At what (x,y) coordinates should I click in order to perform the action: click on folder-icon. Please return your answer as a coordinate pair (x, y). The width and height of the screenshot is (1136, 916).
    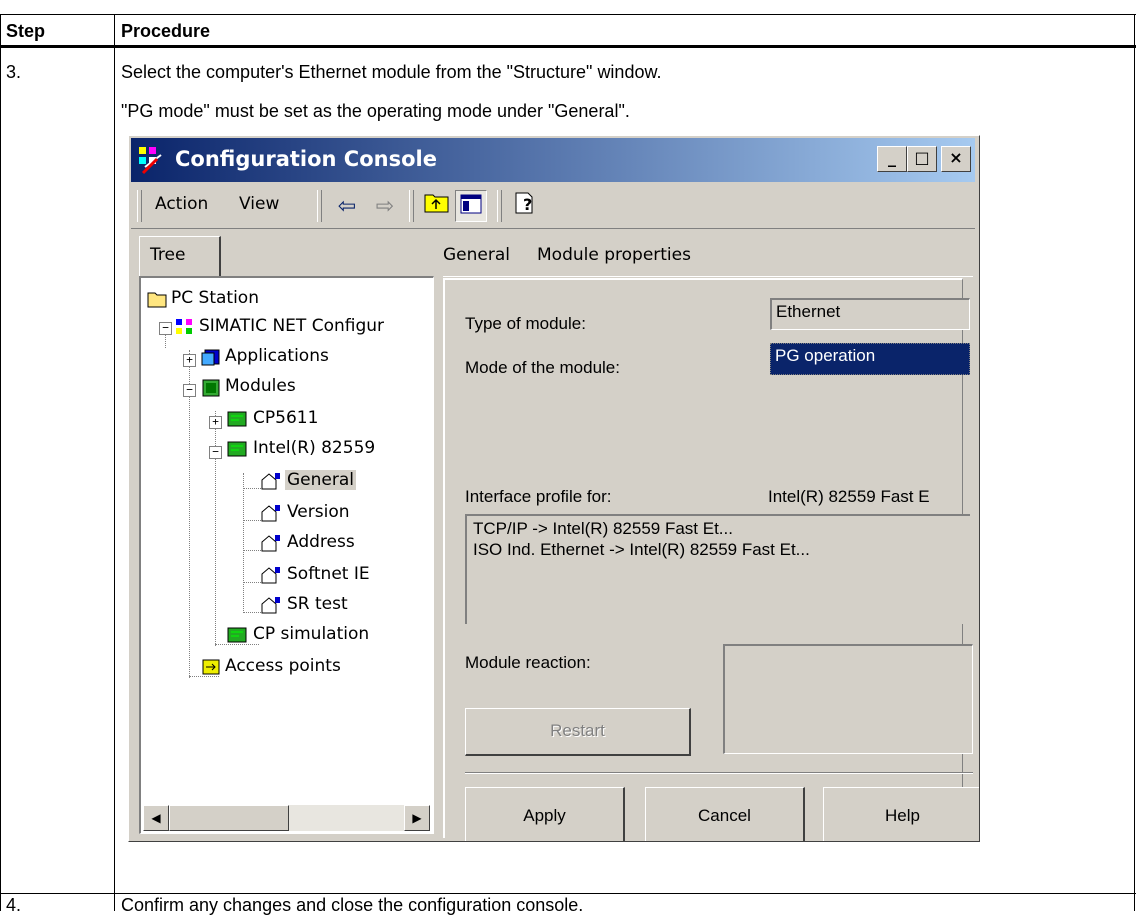
    Looking at the image, I should click on (157, 300).